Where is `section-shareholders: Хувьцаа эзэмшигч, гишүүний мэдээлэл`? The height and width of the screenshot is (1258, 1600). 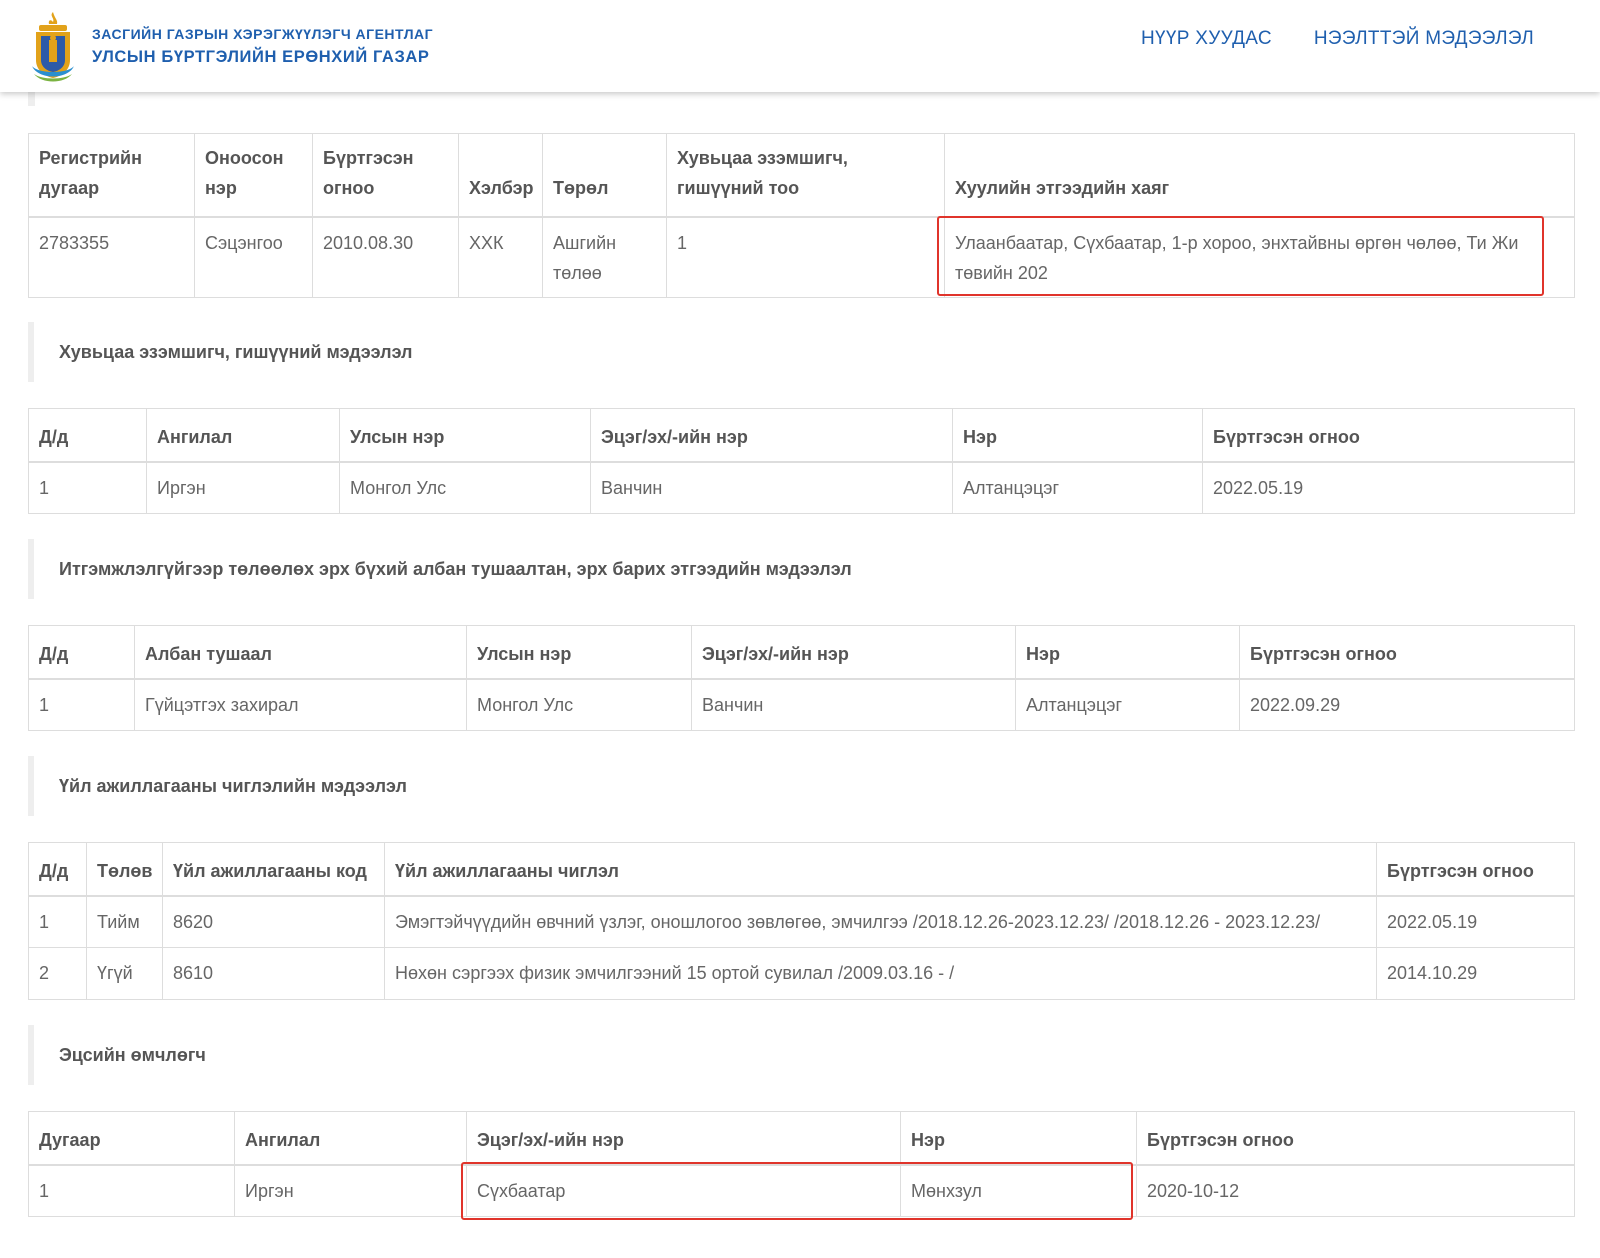 section-shareholders: Хувьцаа эзэмшигч, гишүүний мэдээлэл is located at coordinates (801, 352).